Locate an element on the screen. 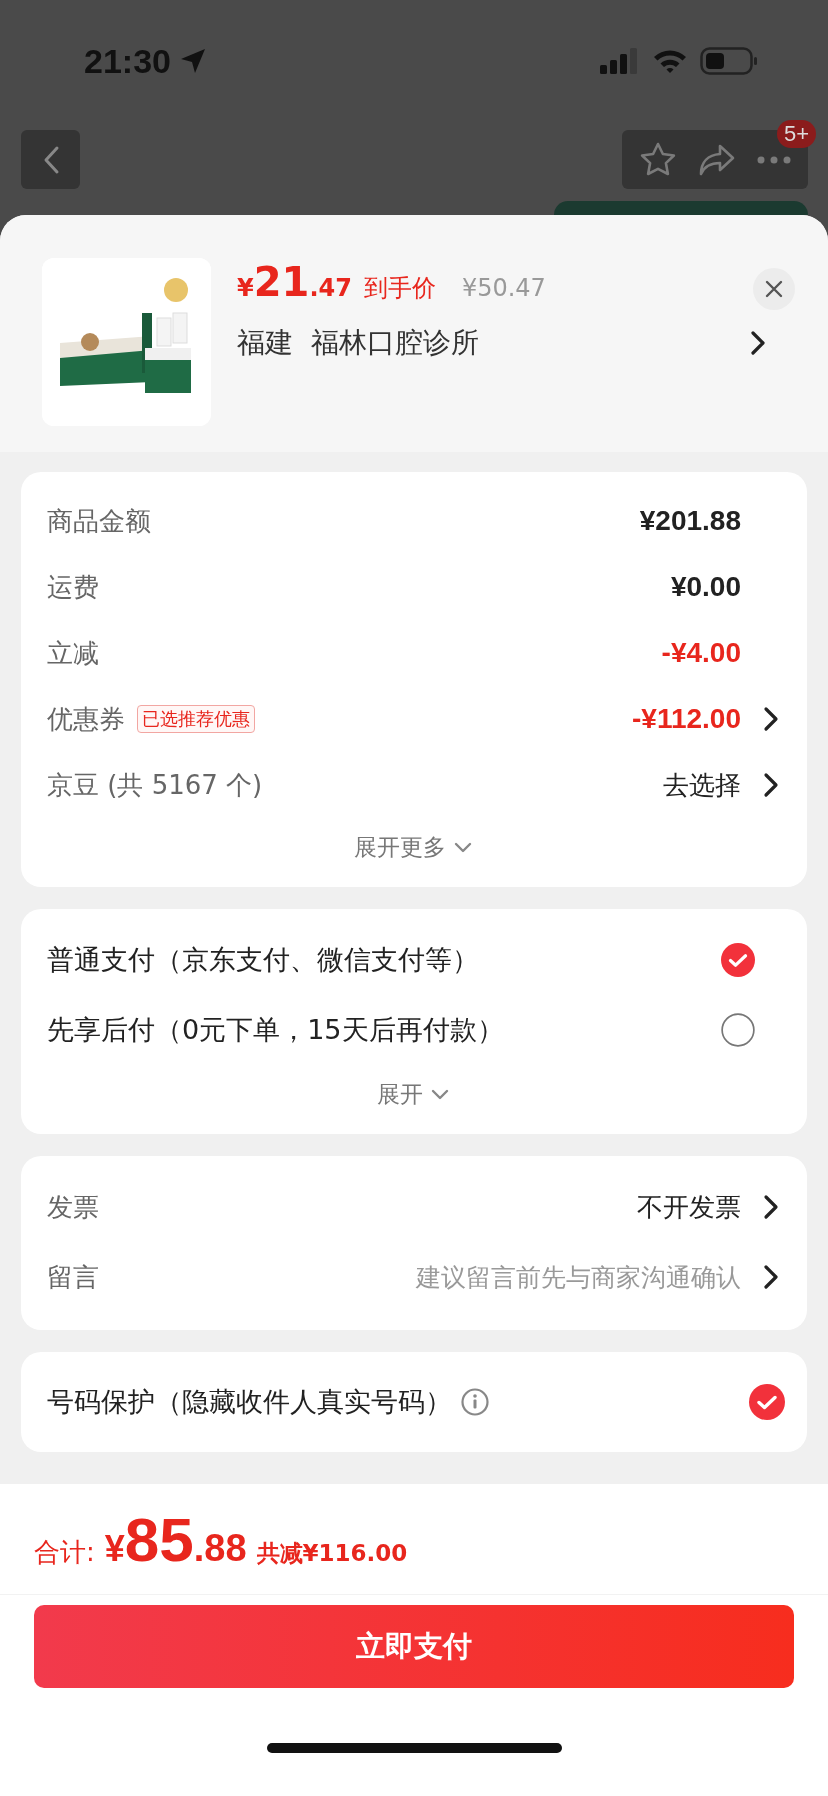  payment-option: 普通支付（京东支付、微信支付等） is located at coordinates (263, 960).